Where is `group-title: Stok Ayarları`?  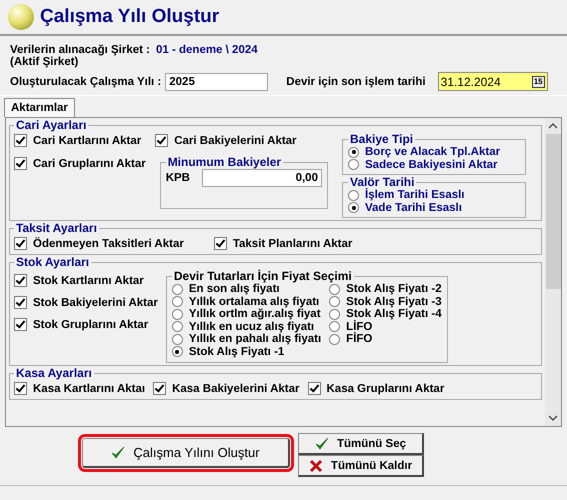
group-title: Stok Ayarları is located at coordinates (52, 262).